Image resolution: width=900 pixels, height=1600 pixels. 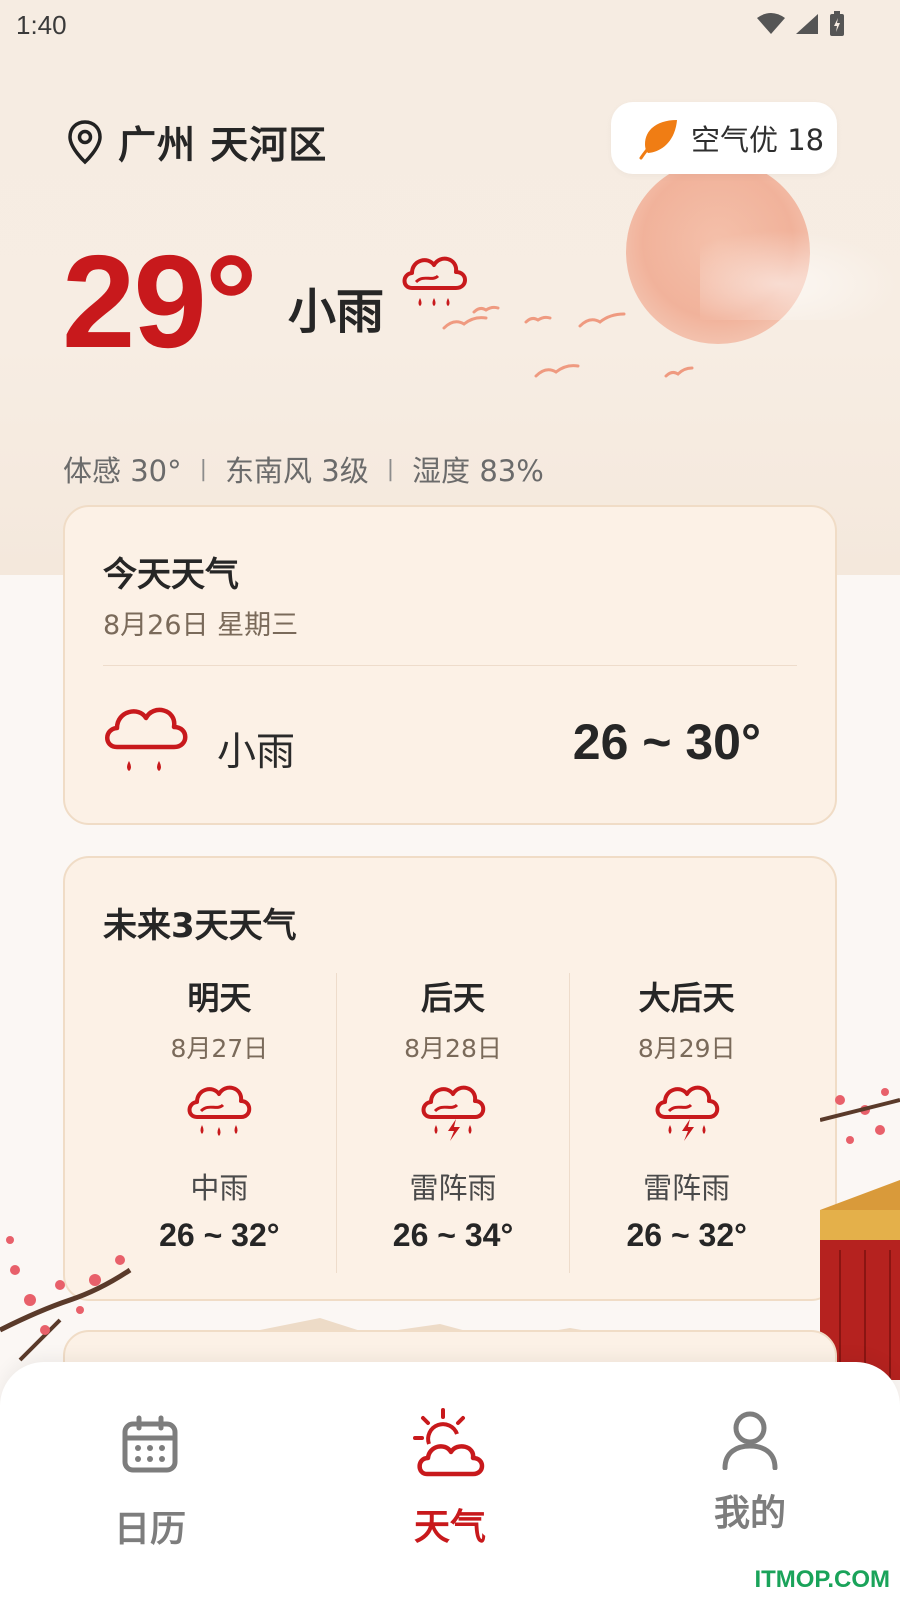 I want to click on forecast-day-name: 明天, so click(x=219, y=998).